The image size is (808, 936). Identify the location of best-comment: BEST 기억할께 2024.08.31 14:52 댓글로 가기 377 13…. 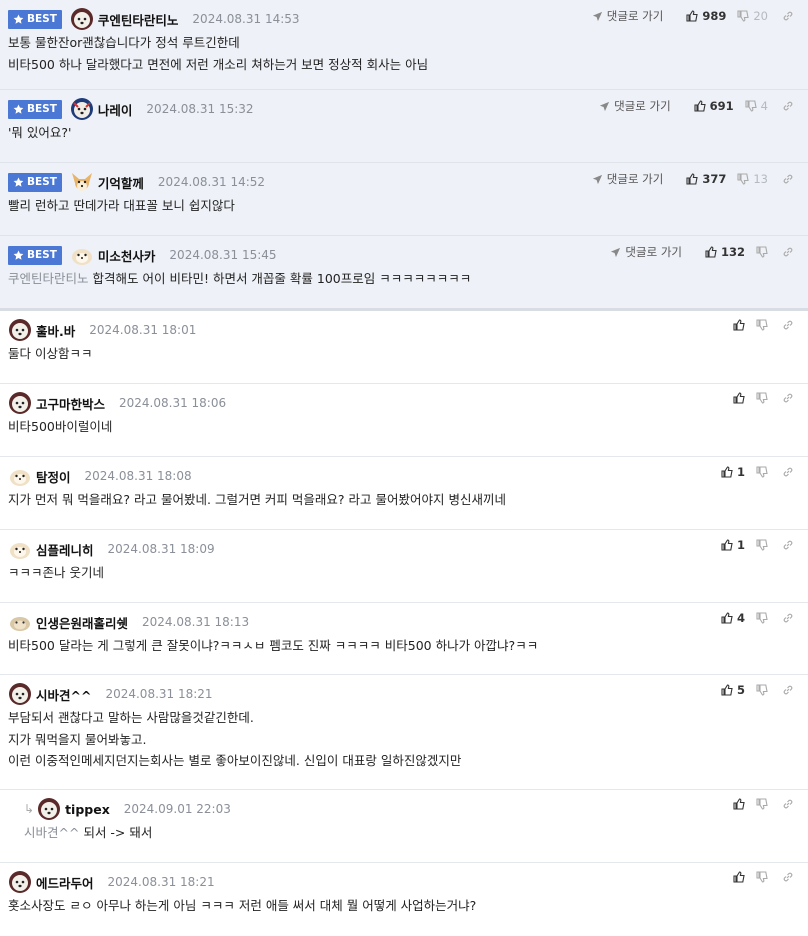
(404, 199).